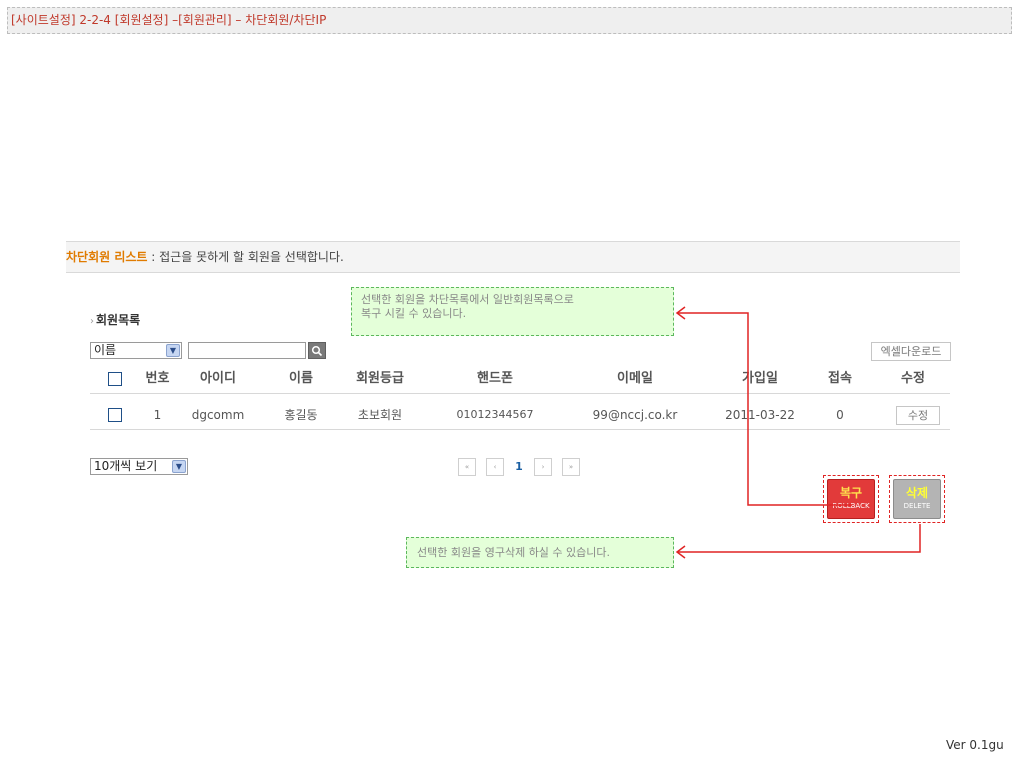 This screenshot has width=1024, height=768. Describe the element at coordinates (764, 409) in the screenshot. I see `rollback-annotation-line` at that location.